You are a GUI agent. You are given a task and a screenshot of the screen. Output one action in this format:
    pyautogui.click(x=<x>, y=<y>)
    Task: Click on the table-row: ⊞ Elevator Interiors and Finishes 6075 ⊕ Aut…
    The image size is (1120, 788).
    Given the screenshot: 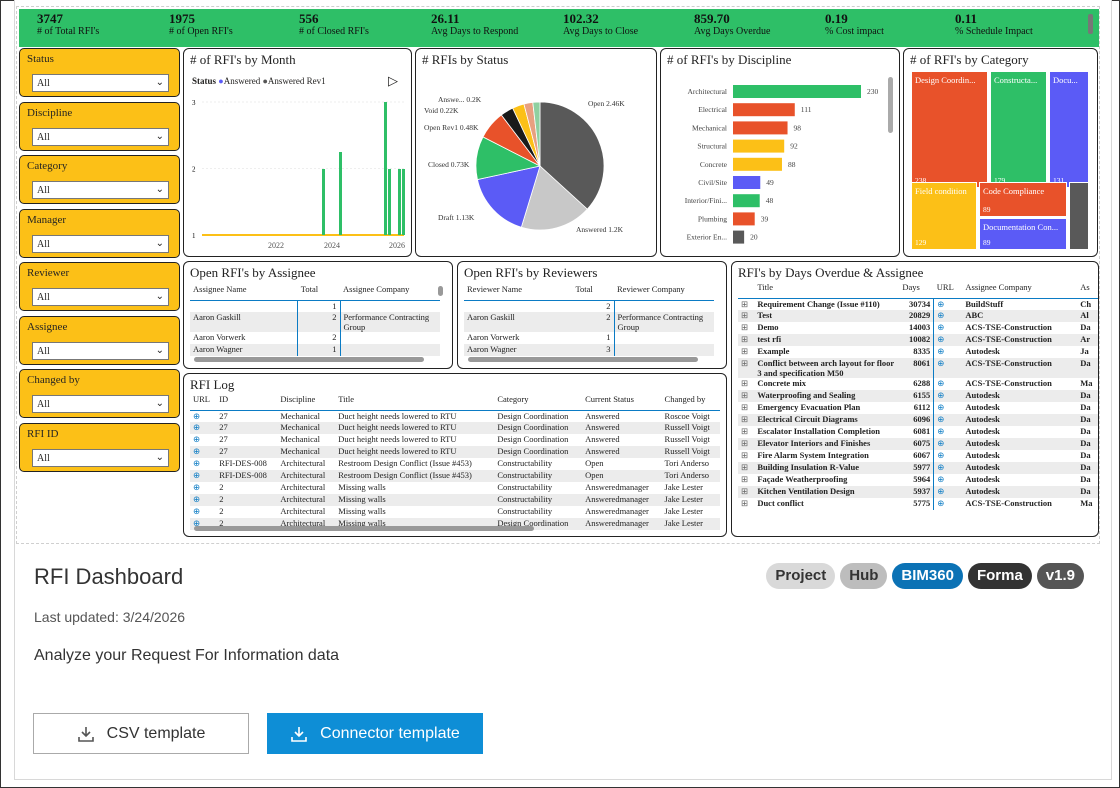 What is the action you would take?
    pyautogui.click(x=918, y=444)
    